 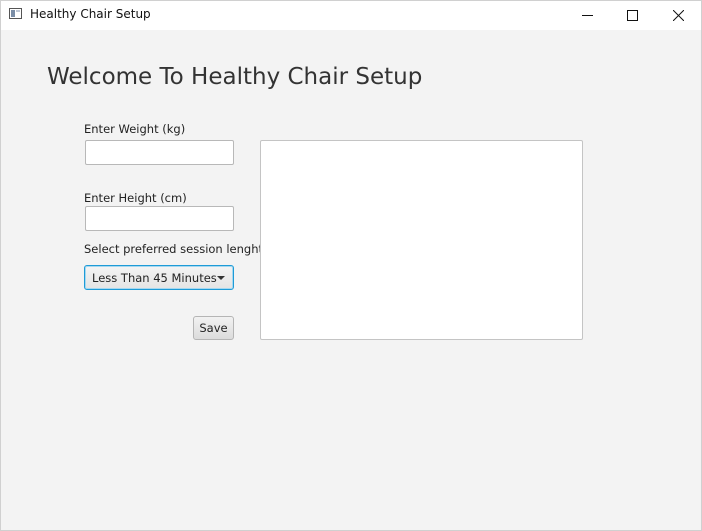 I want to click on close-icon, so click(x=678, y=15).